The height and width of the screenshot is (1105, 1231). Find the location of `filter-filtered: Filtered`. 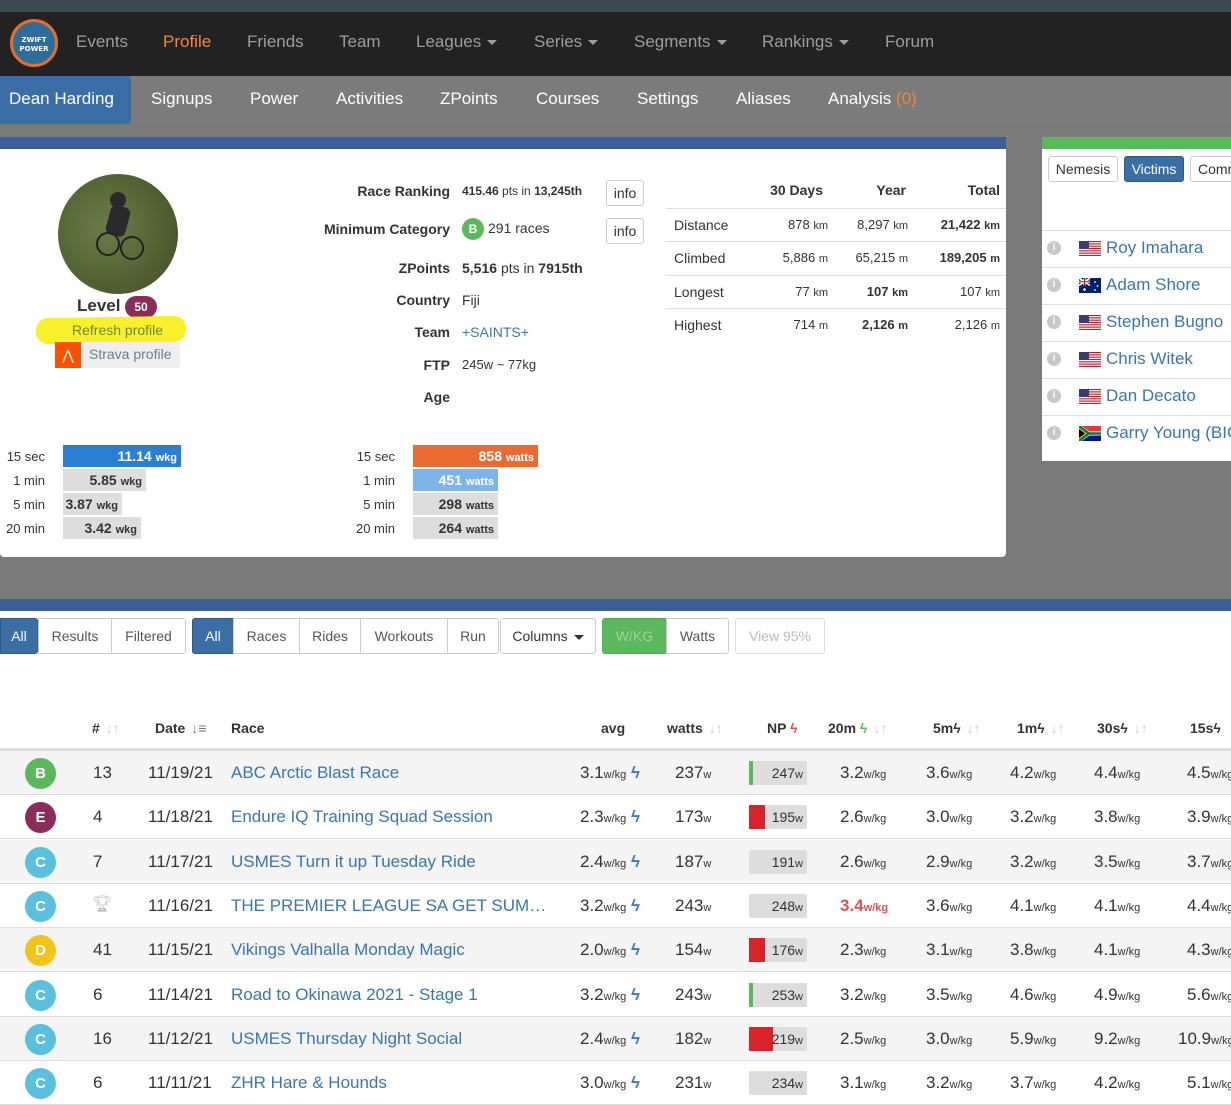

filter-filtered: Filtered is located at coordinates (148, 636).